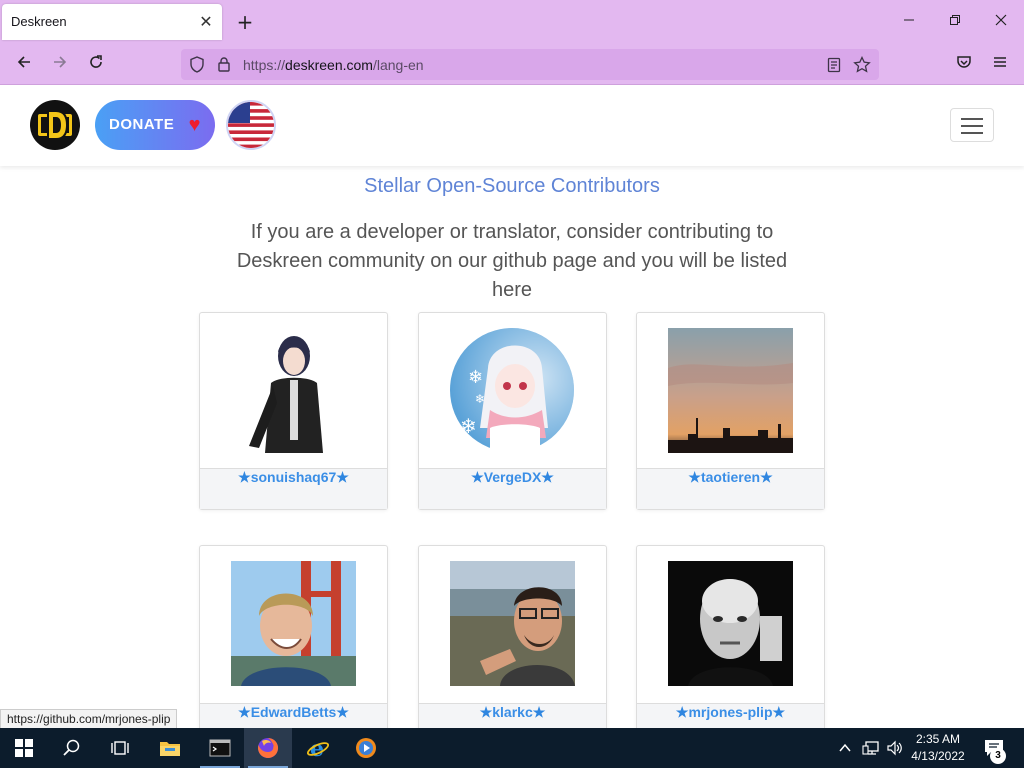  Describe the element at coordinates (512, 22) in the screenshot. I see `browser-tab-bar: Deskreen ✕ +` at that location.